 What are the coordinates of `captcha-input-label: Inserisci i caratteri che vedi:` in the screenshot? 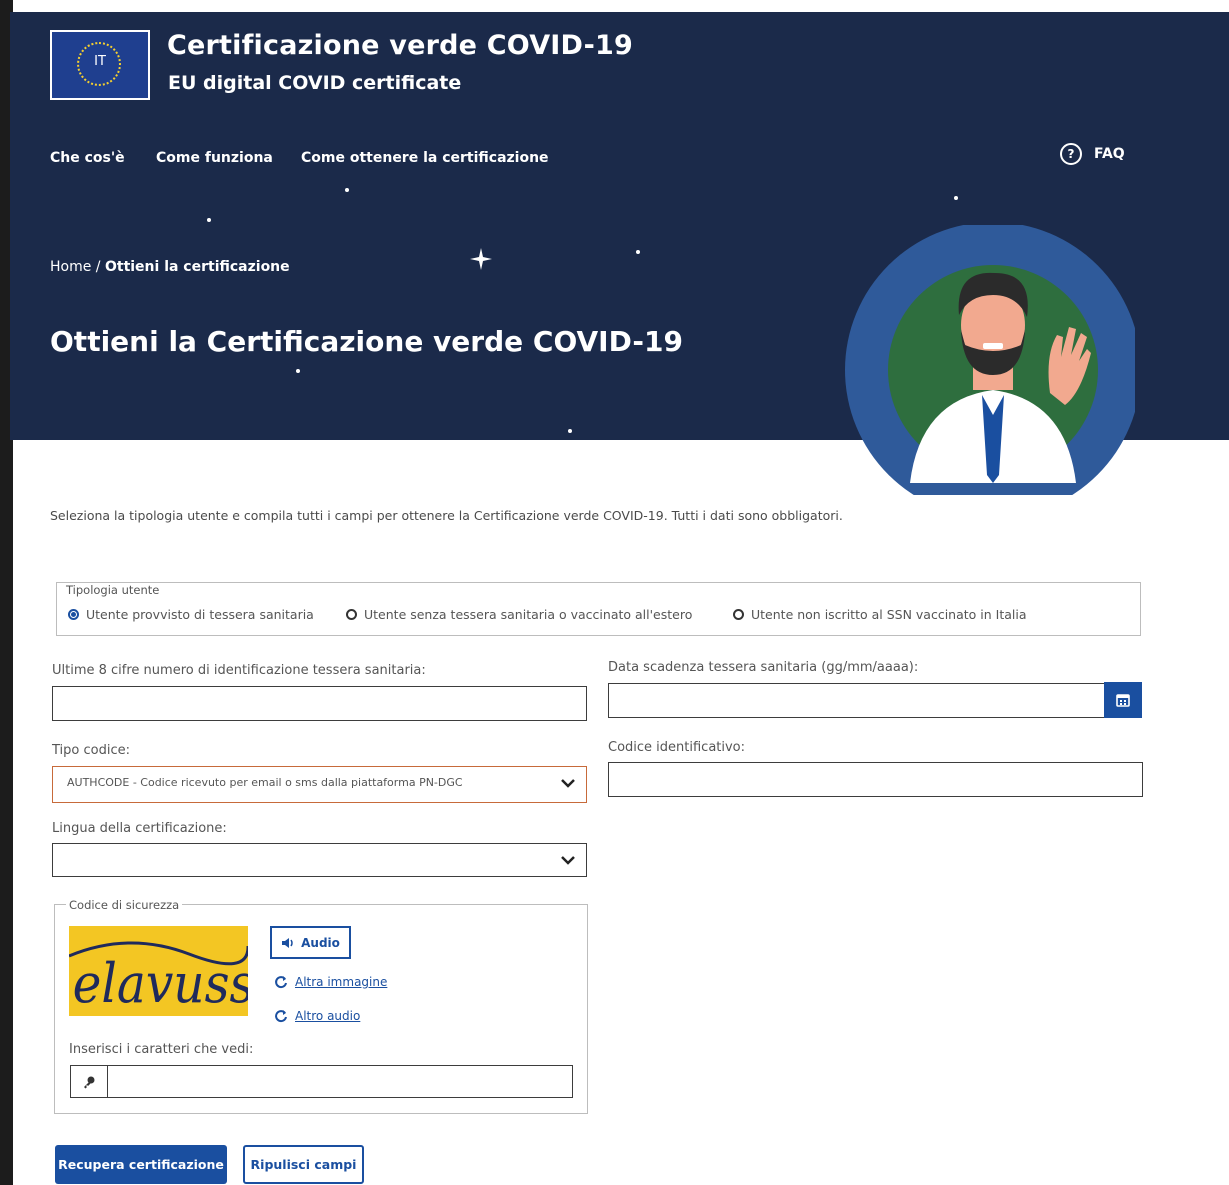 It's located at (161, 1049).